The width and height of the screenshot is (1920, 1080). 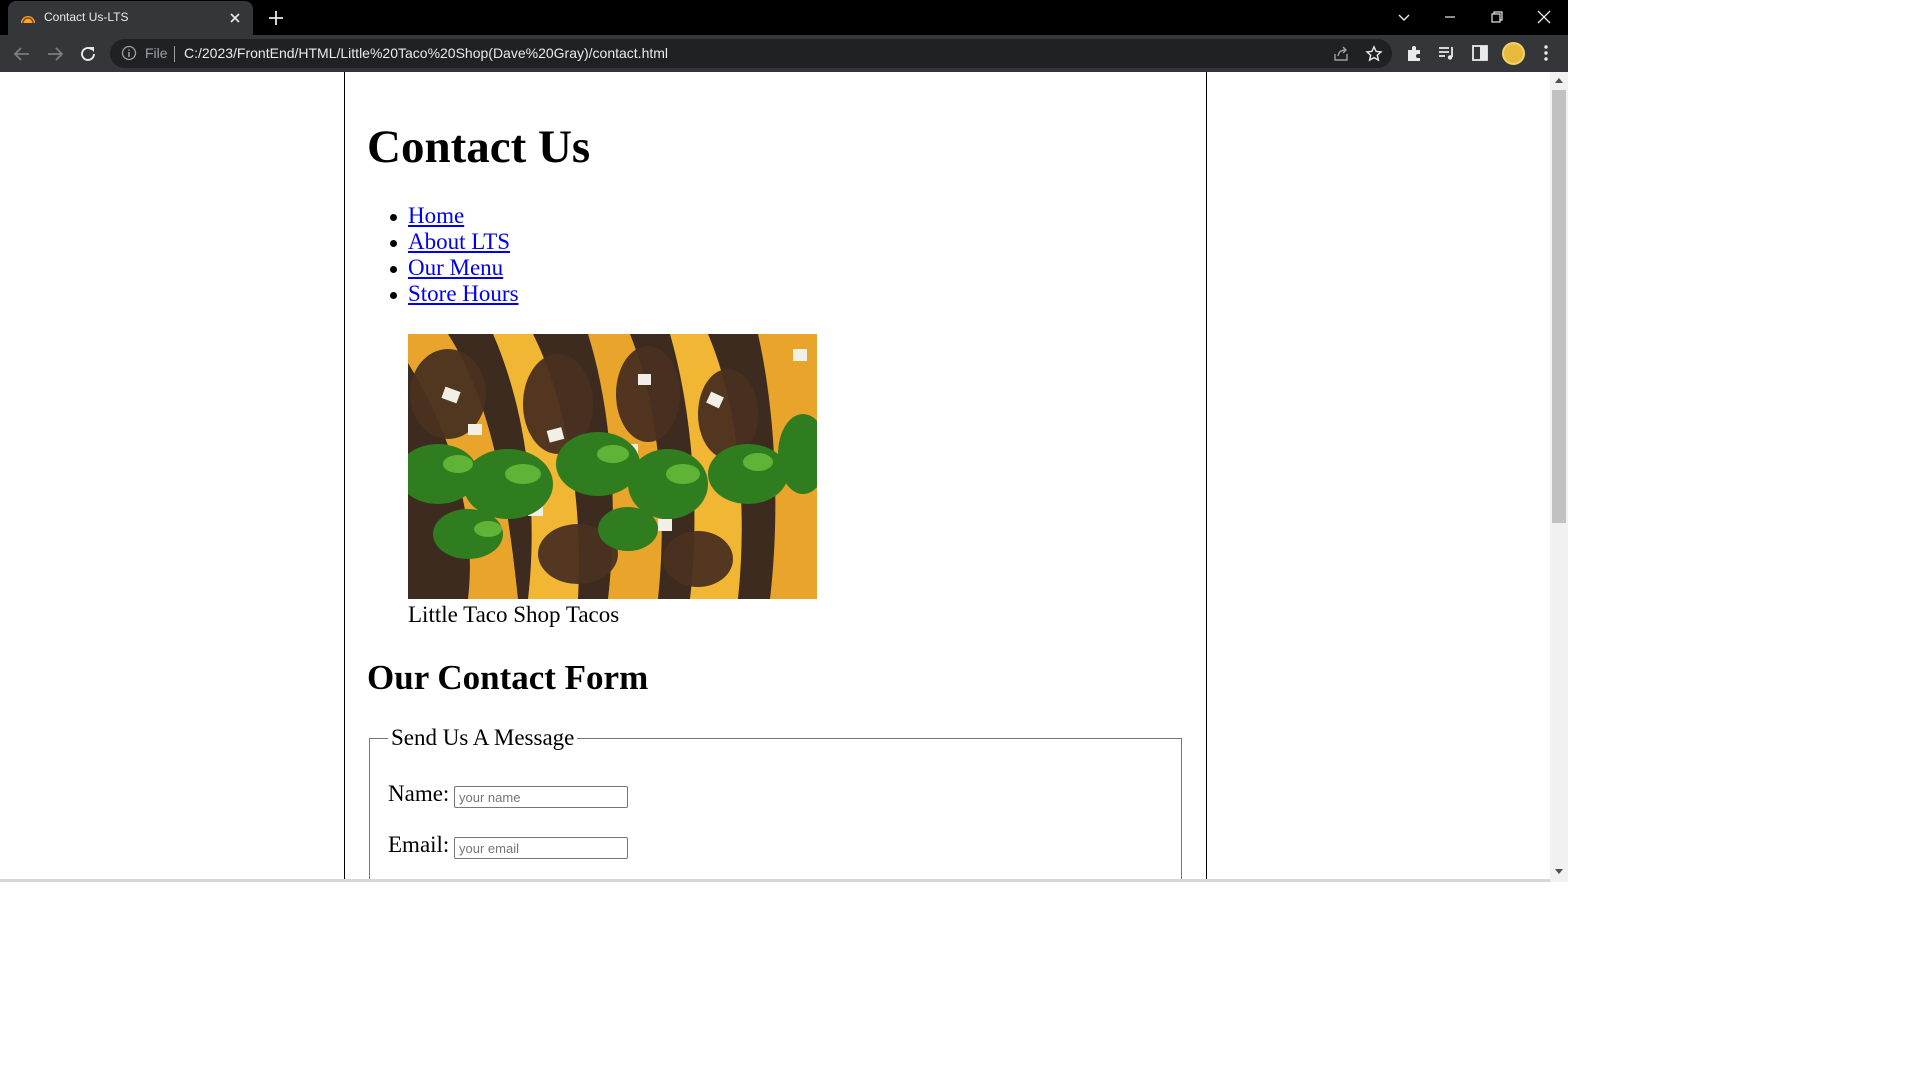 What do you see at coordinates (86, 17) in the screenshot?
I see `tab-title: Contact Us-LTS` at bounding box center [86, 17].